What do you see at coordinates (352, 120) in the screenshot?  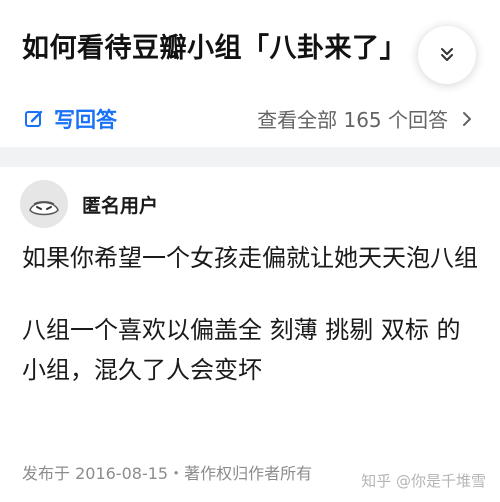 I see `view-all-label: 查看全部 165 个回答` at bounding box center [352, 120].